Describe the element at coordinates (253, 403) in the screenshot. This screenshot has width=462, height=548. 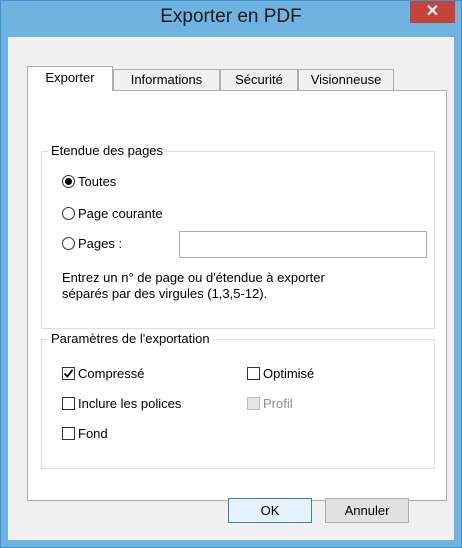
I see `checkbox-disabled-icon` at that location.